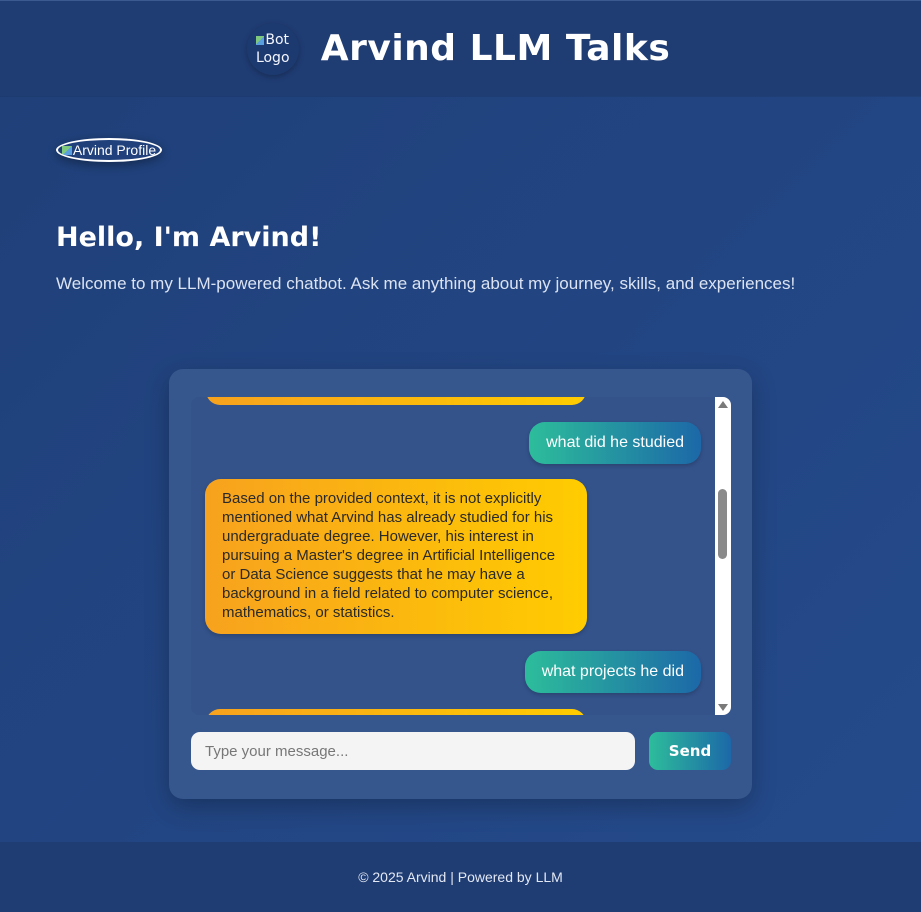 This screenshot has height=912, width=921. What do you see at coordinates (189, 237) in the screenshot?
I see `intro-heading: Hello, I'm Arvind!` at bounding box center [189, 237].